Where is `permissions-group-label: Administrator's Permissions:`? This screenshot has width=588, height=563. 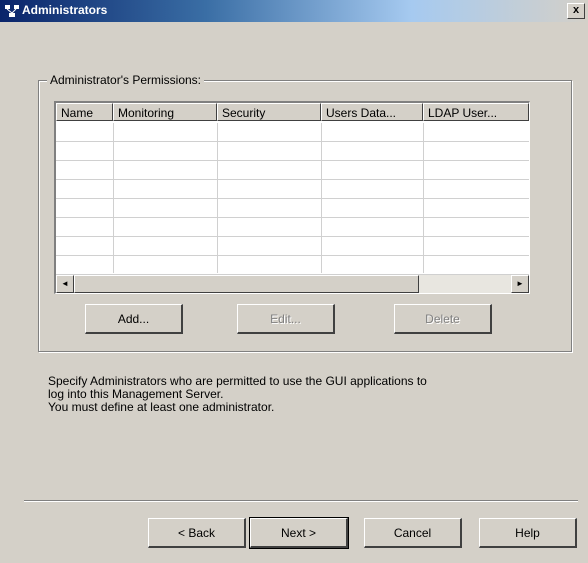
permissions-group-label: Administrator's Permissions: is located at coordinates (125, 80).